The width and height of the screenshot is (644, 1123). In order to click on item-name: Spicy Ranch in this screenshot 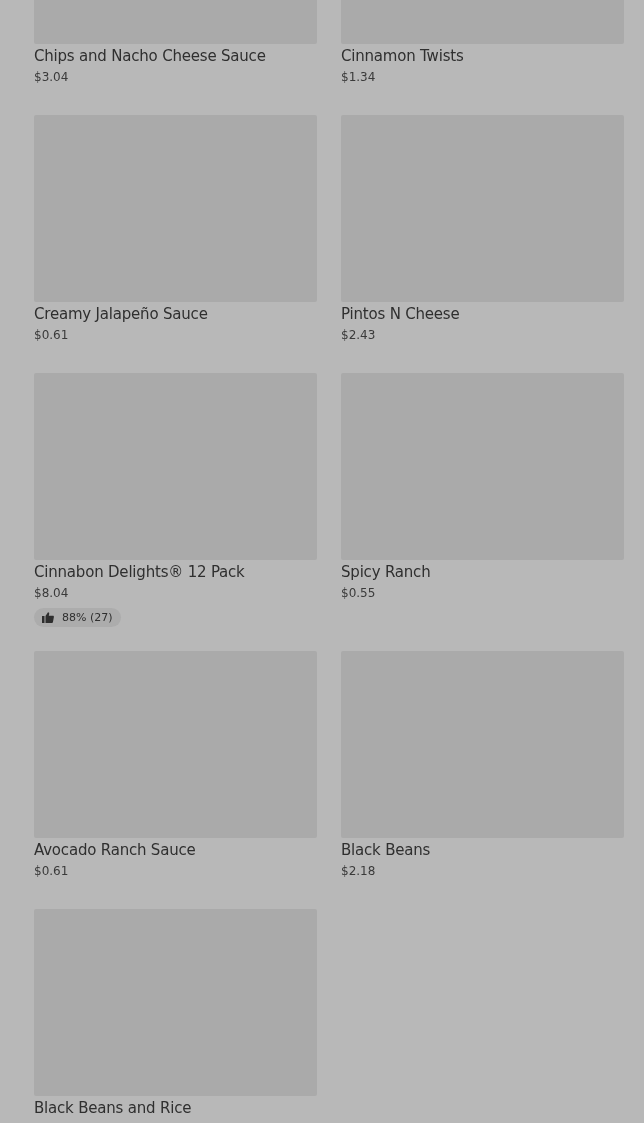, I will do `click(386, 572)`.